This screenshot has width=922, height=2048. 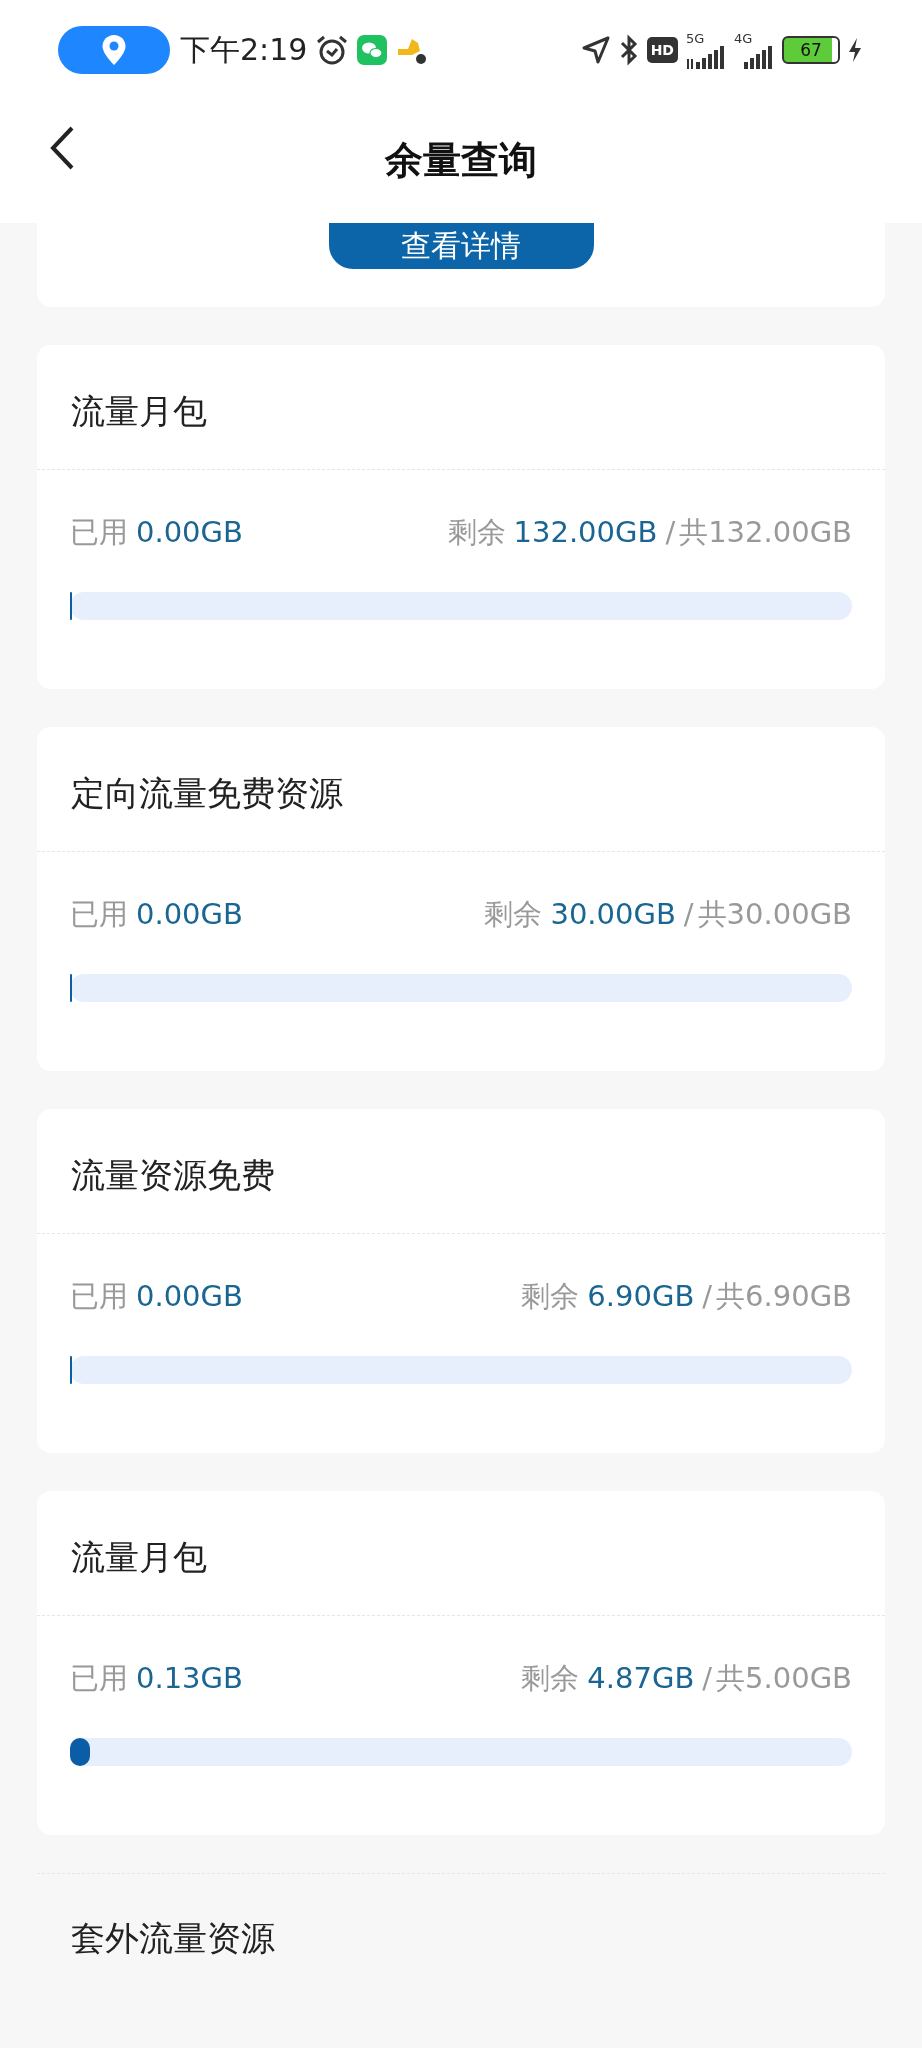 I want to click on total-value: 共5.00GB, so click(x=784, y=1678).